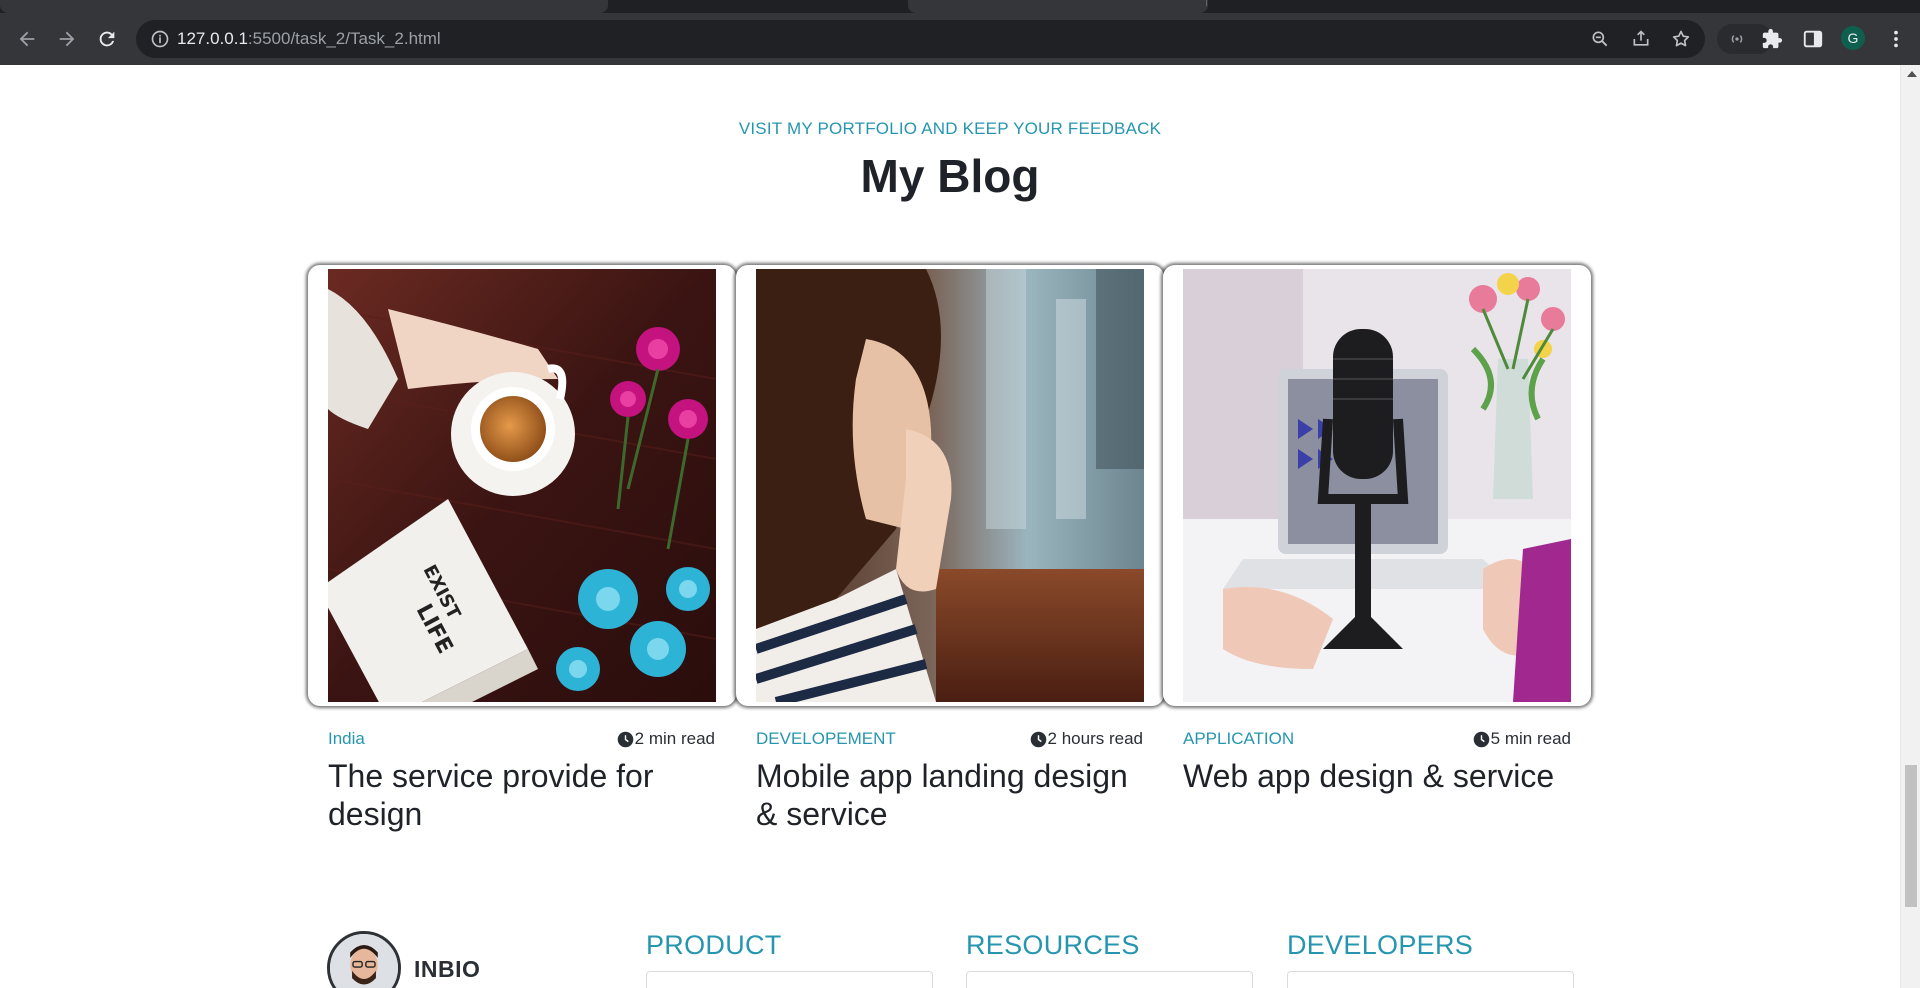 The width and height of the screenshot is (1920, 988). Describe the element at coordinates (1681, 39) in the screenshot. I see `bookmark-star-icon` at that location.